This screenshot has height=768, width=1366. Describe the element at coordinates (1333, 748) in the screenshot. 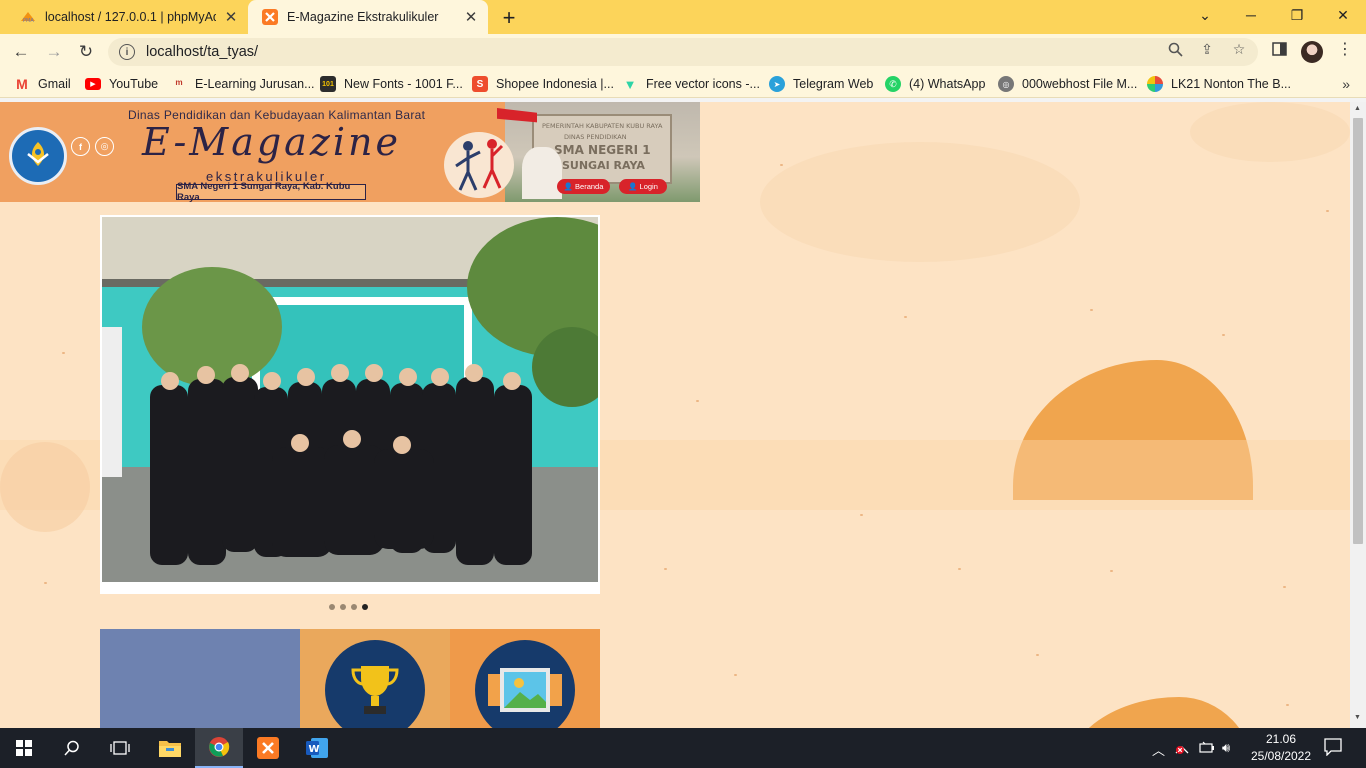

I see `notification-center-icon` at that location.